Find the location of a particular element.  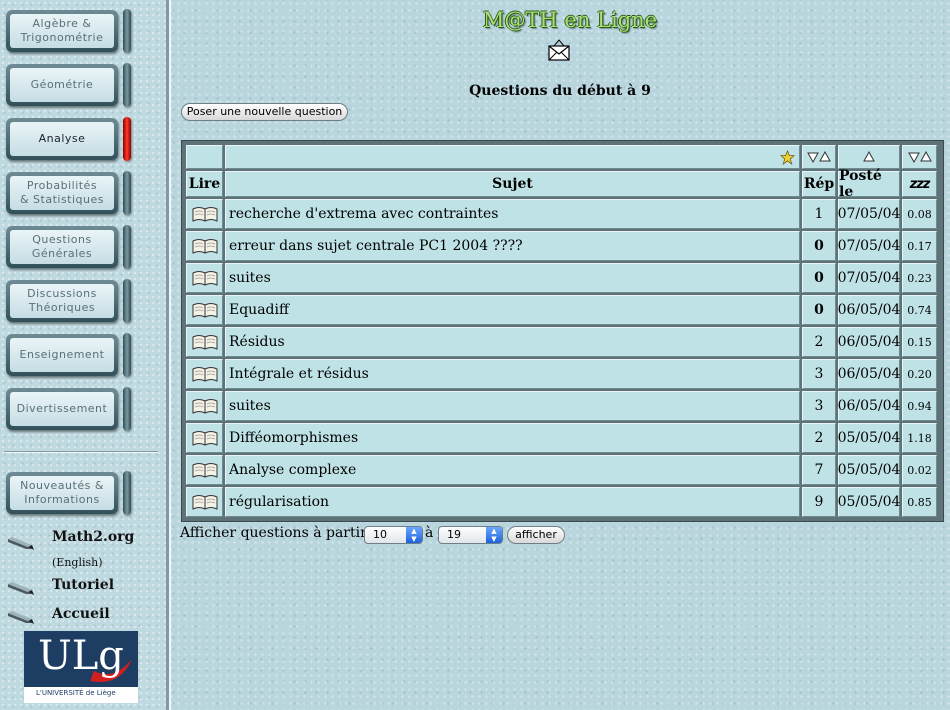

replies-sort-cell is located at coordinates (819, 157).